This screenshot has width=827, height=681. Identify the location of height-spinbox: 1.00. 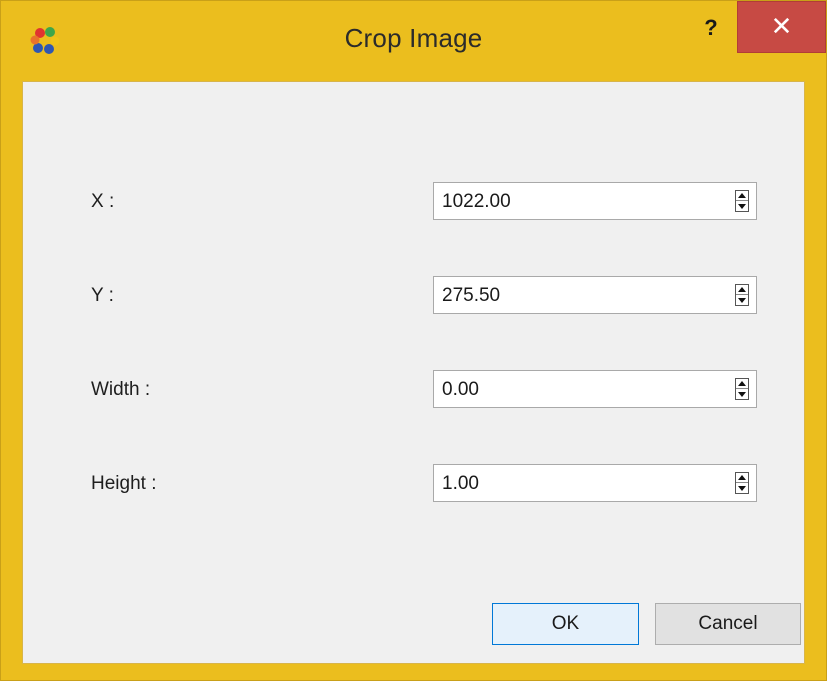
(595, 483).